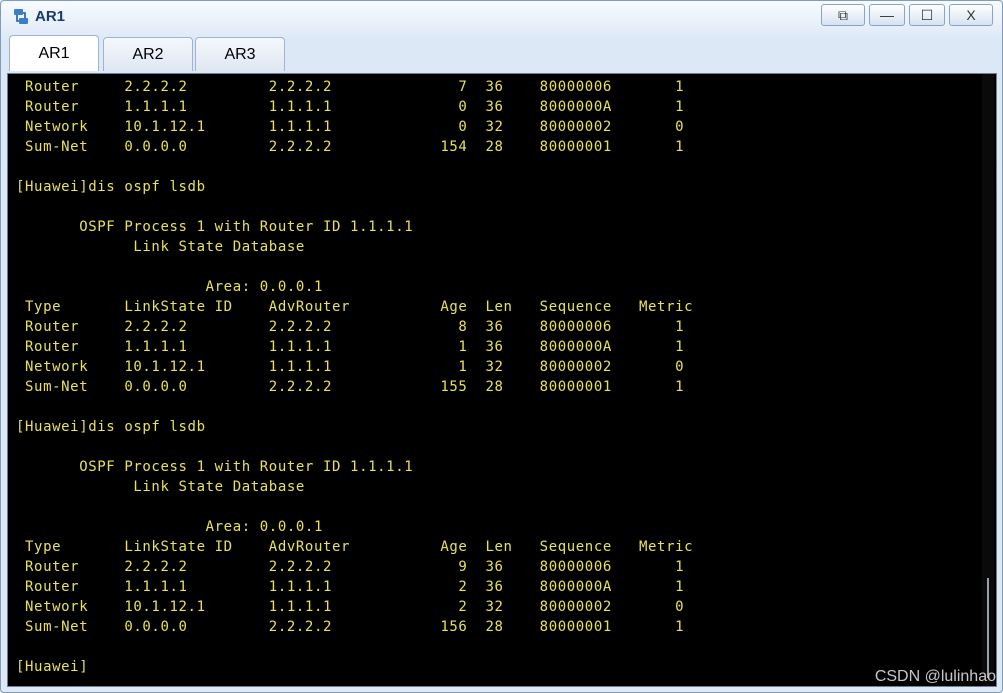 The width and height of the screenshot is (1003, 693). What do you see at coordinates (988, 380) in the screenshot?
I see `terminal-scrollbar` at bounding box center [988, 380].